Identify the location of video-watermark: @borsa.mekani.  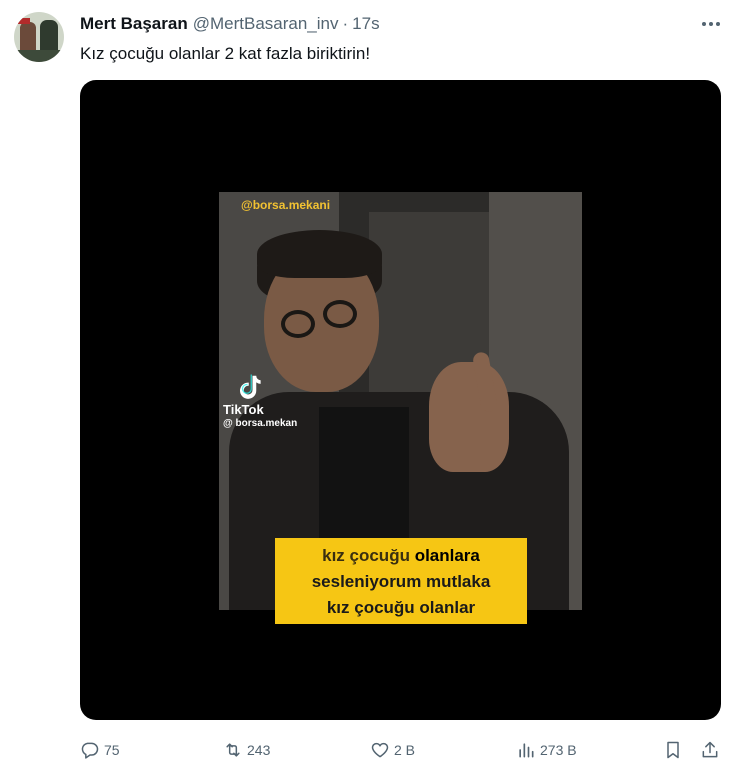
(286, 205).